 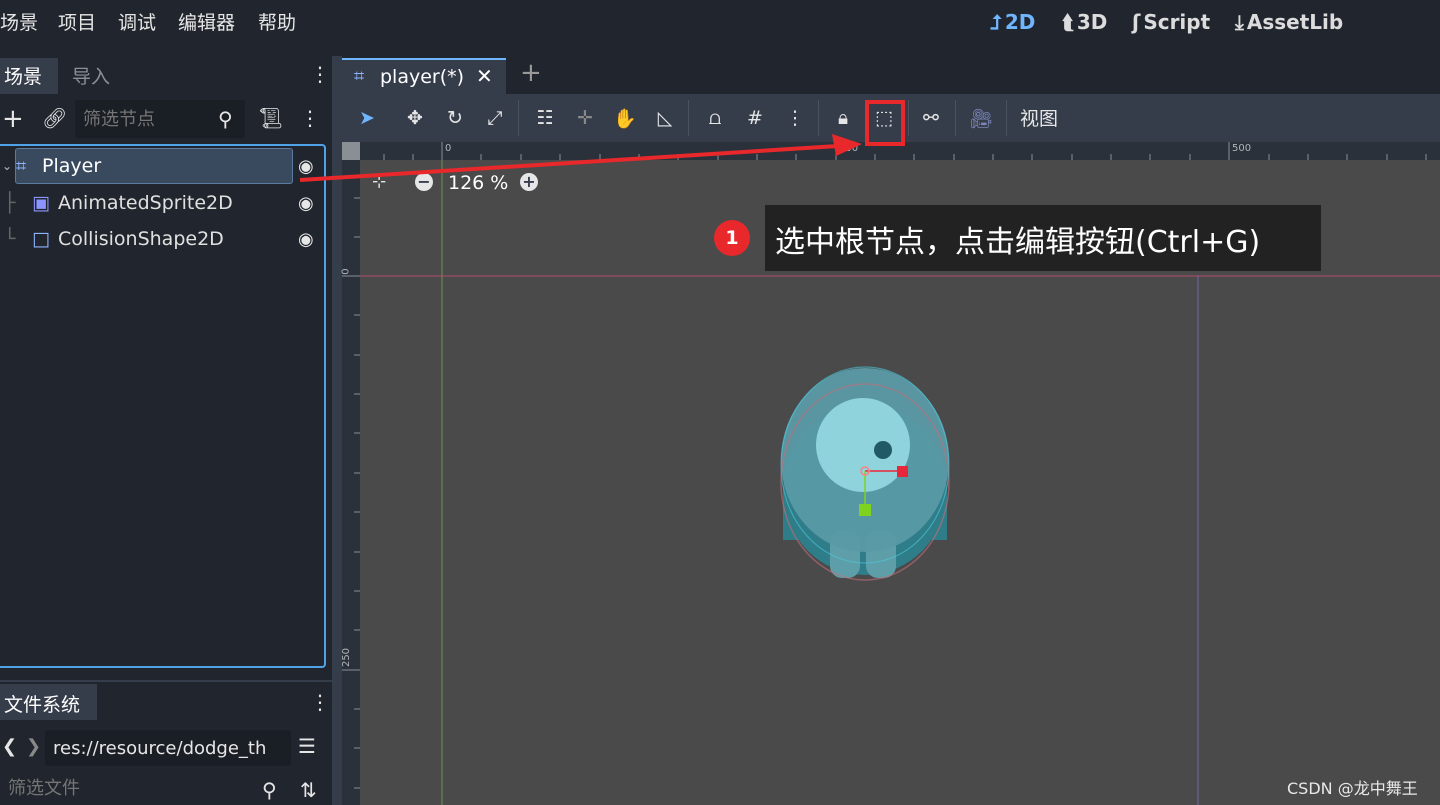 I want to click on step-badge: 1, so click(x=732, y=238).